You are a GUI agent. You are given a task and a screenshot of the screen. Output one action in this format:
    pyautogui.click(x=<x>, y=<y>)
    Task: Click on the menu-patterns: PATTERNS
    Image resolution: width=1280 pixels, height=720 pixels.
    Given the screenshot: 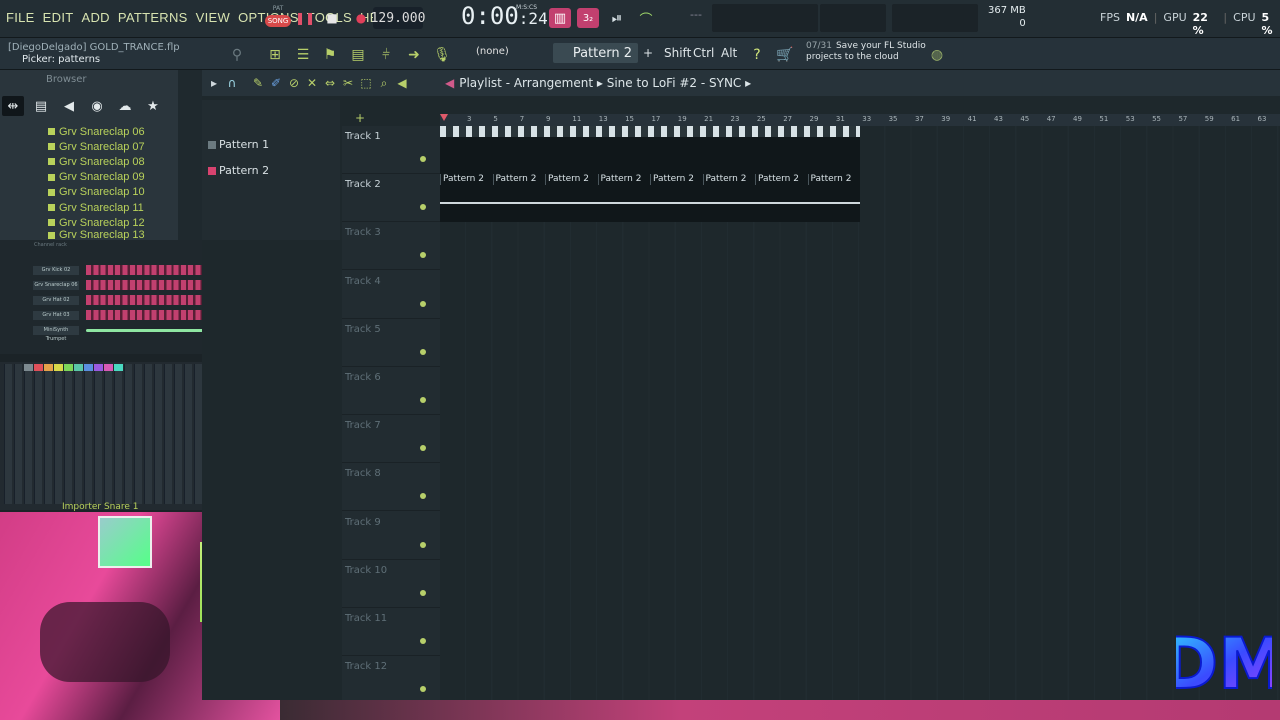 What is the action you would take?
    pyautogui.click(x=153, y=17)
    